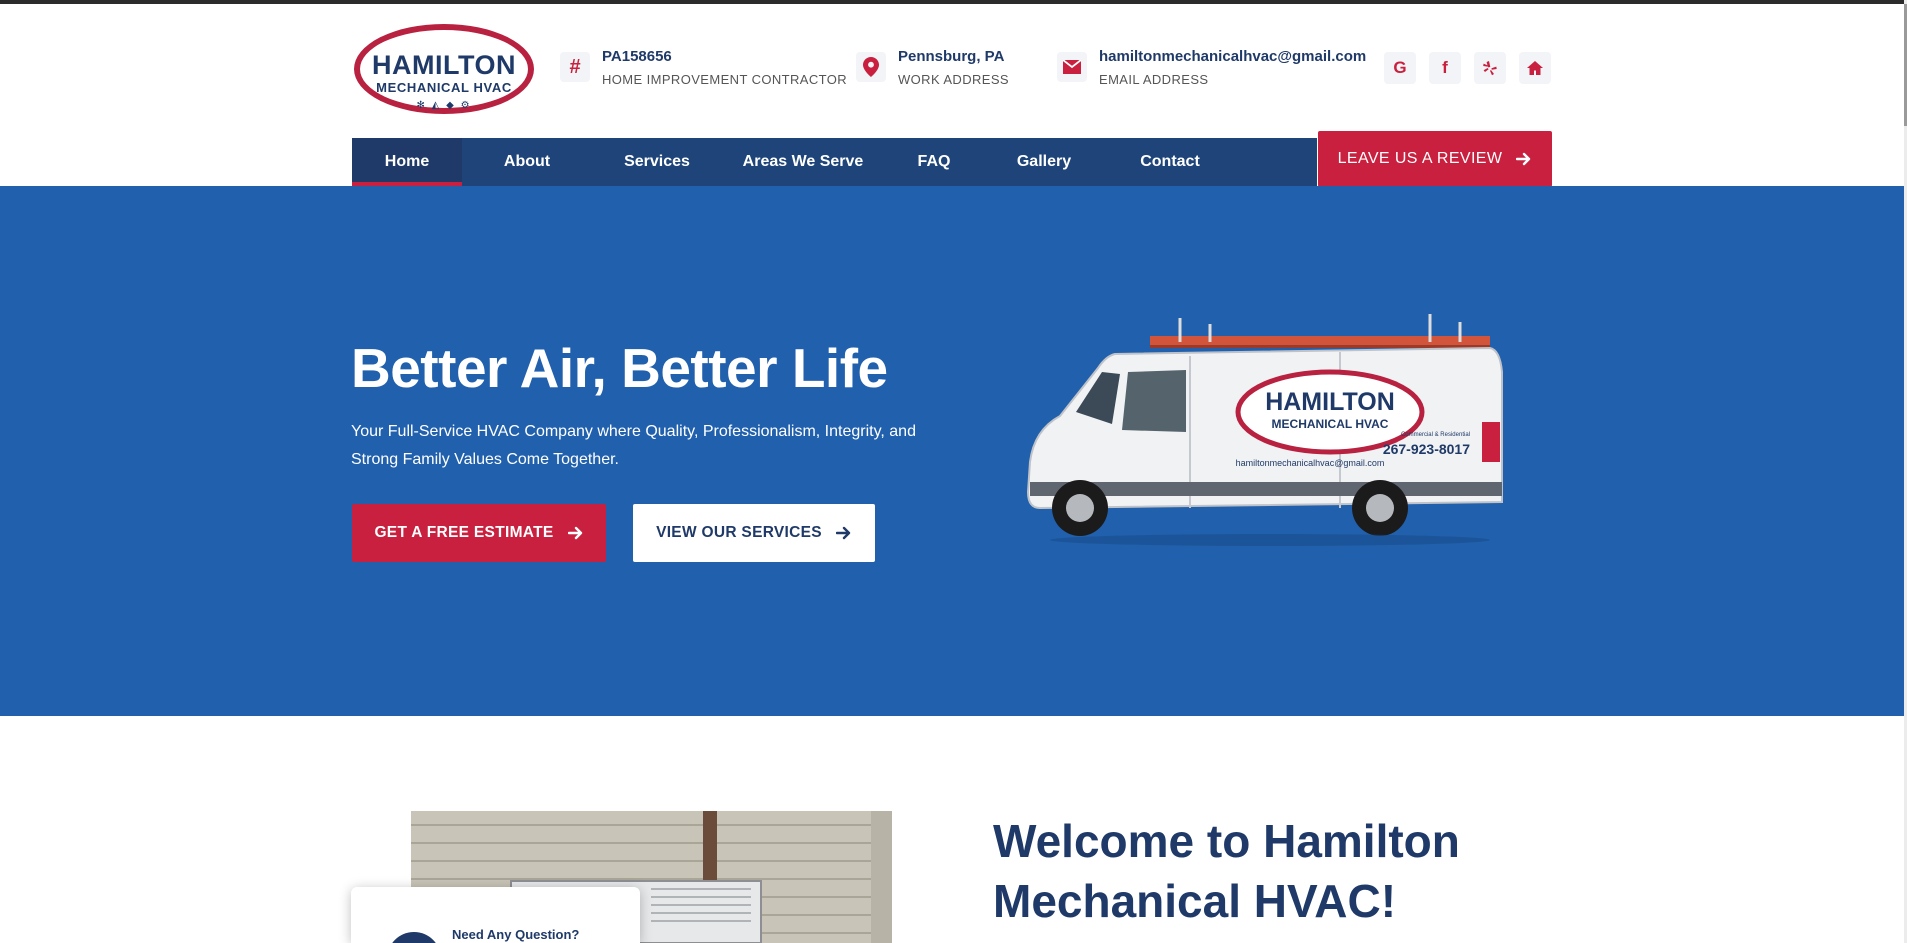 This screenshot has width=1907, height=943. Describe the element at coordinates (414, 937) in the screenshot. I see `question-icon` at that location.